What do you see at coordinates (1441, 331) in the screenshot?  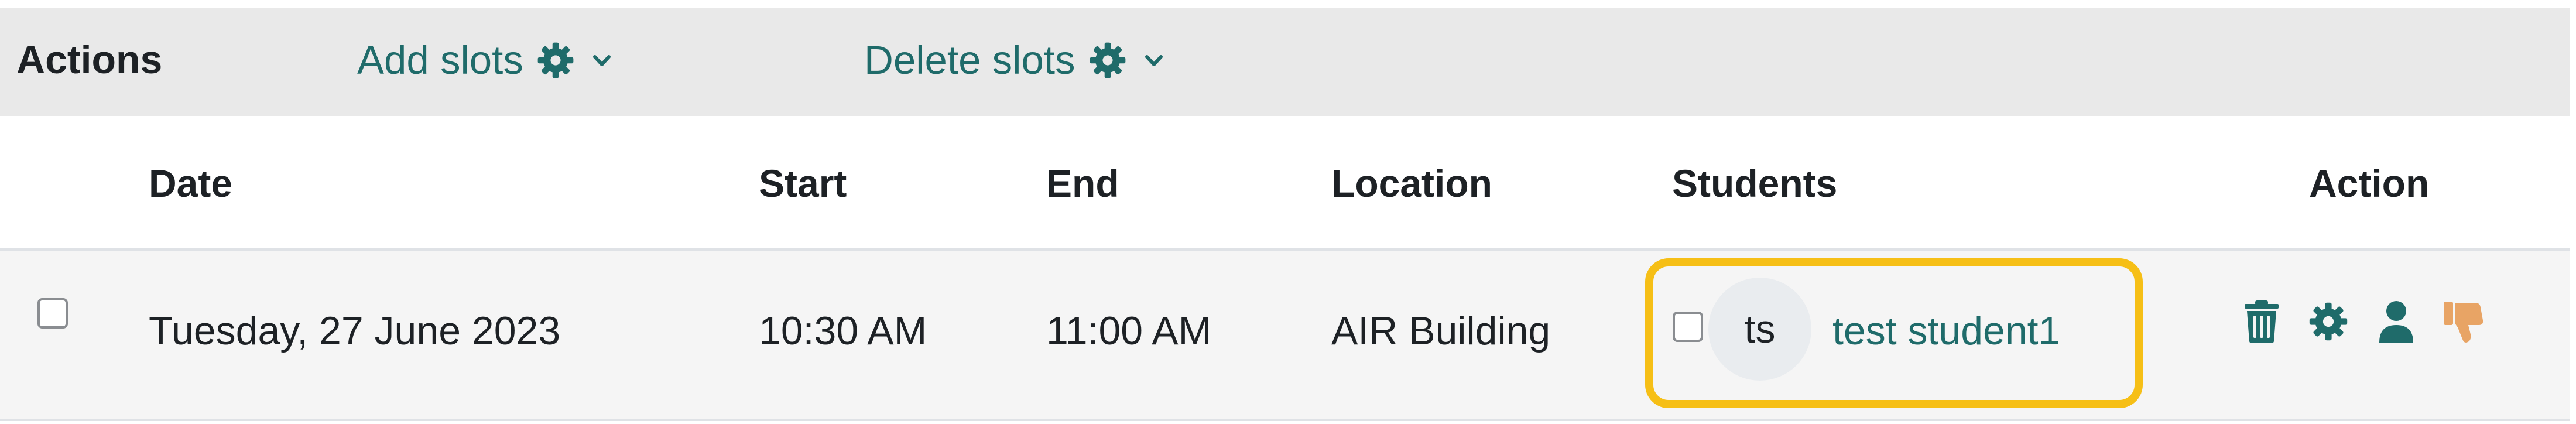 I see `slot-location: AIR Building` at bounding box center [1441, 331].